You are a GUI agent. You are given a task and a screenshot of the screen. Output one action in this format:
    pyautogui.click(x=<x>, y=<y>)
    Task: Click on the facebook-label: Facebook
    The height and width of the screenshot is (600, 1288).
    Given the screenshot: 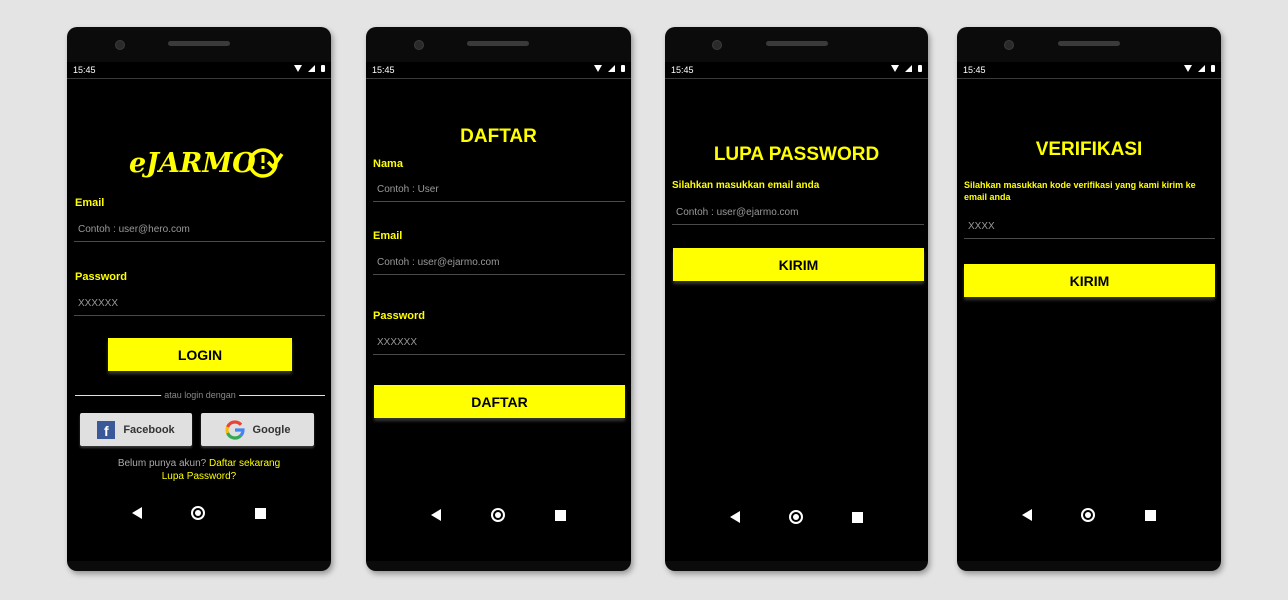 What is the action you would take?
    pyautogui.click(x=149, y=429)
    